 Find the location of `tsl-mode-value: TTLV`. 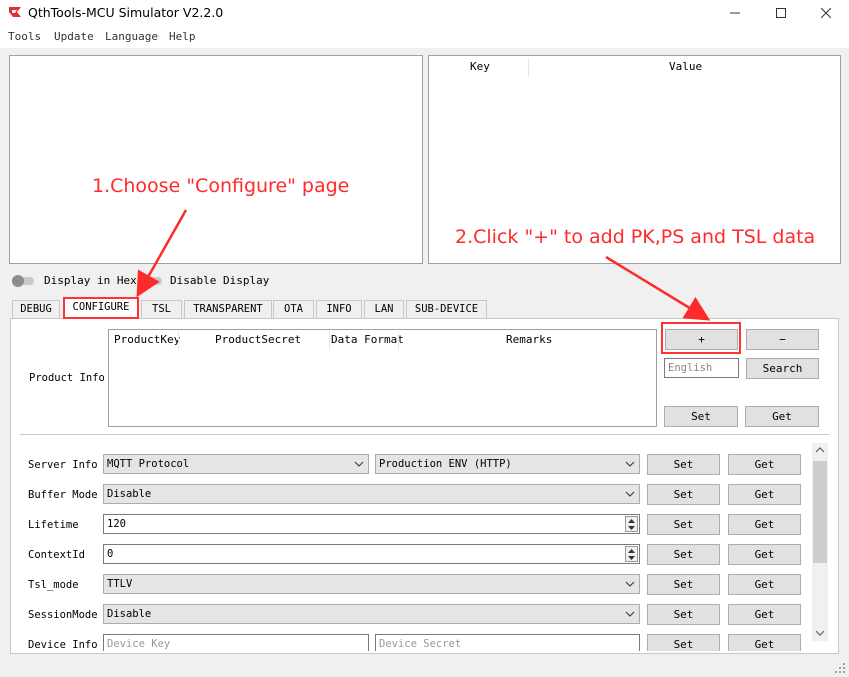

tsl-mode-value: TTLV is located at coordinates (120, 584).